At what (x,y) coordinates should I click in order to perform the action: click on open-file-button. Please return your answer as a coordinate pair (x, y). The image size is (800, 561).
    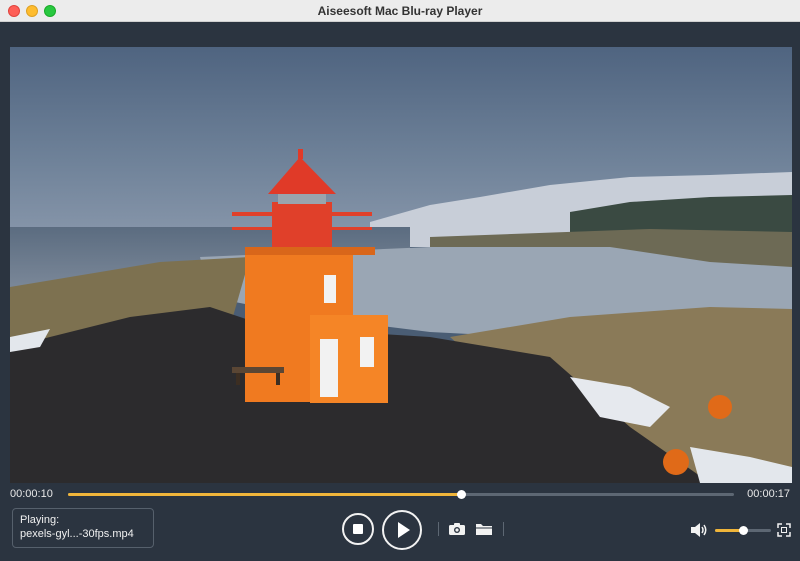
    Looking at the image, I should click on (484, 529).